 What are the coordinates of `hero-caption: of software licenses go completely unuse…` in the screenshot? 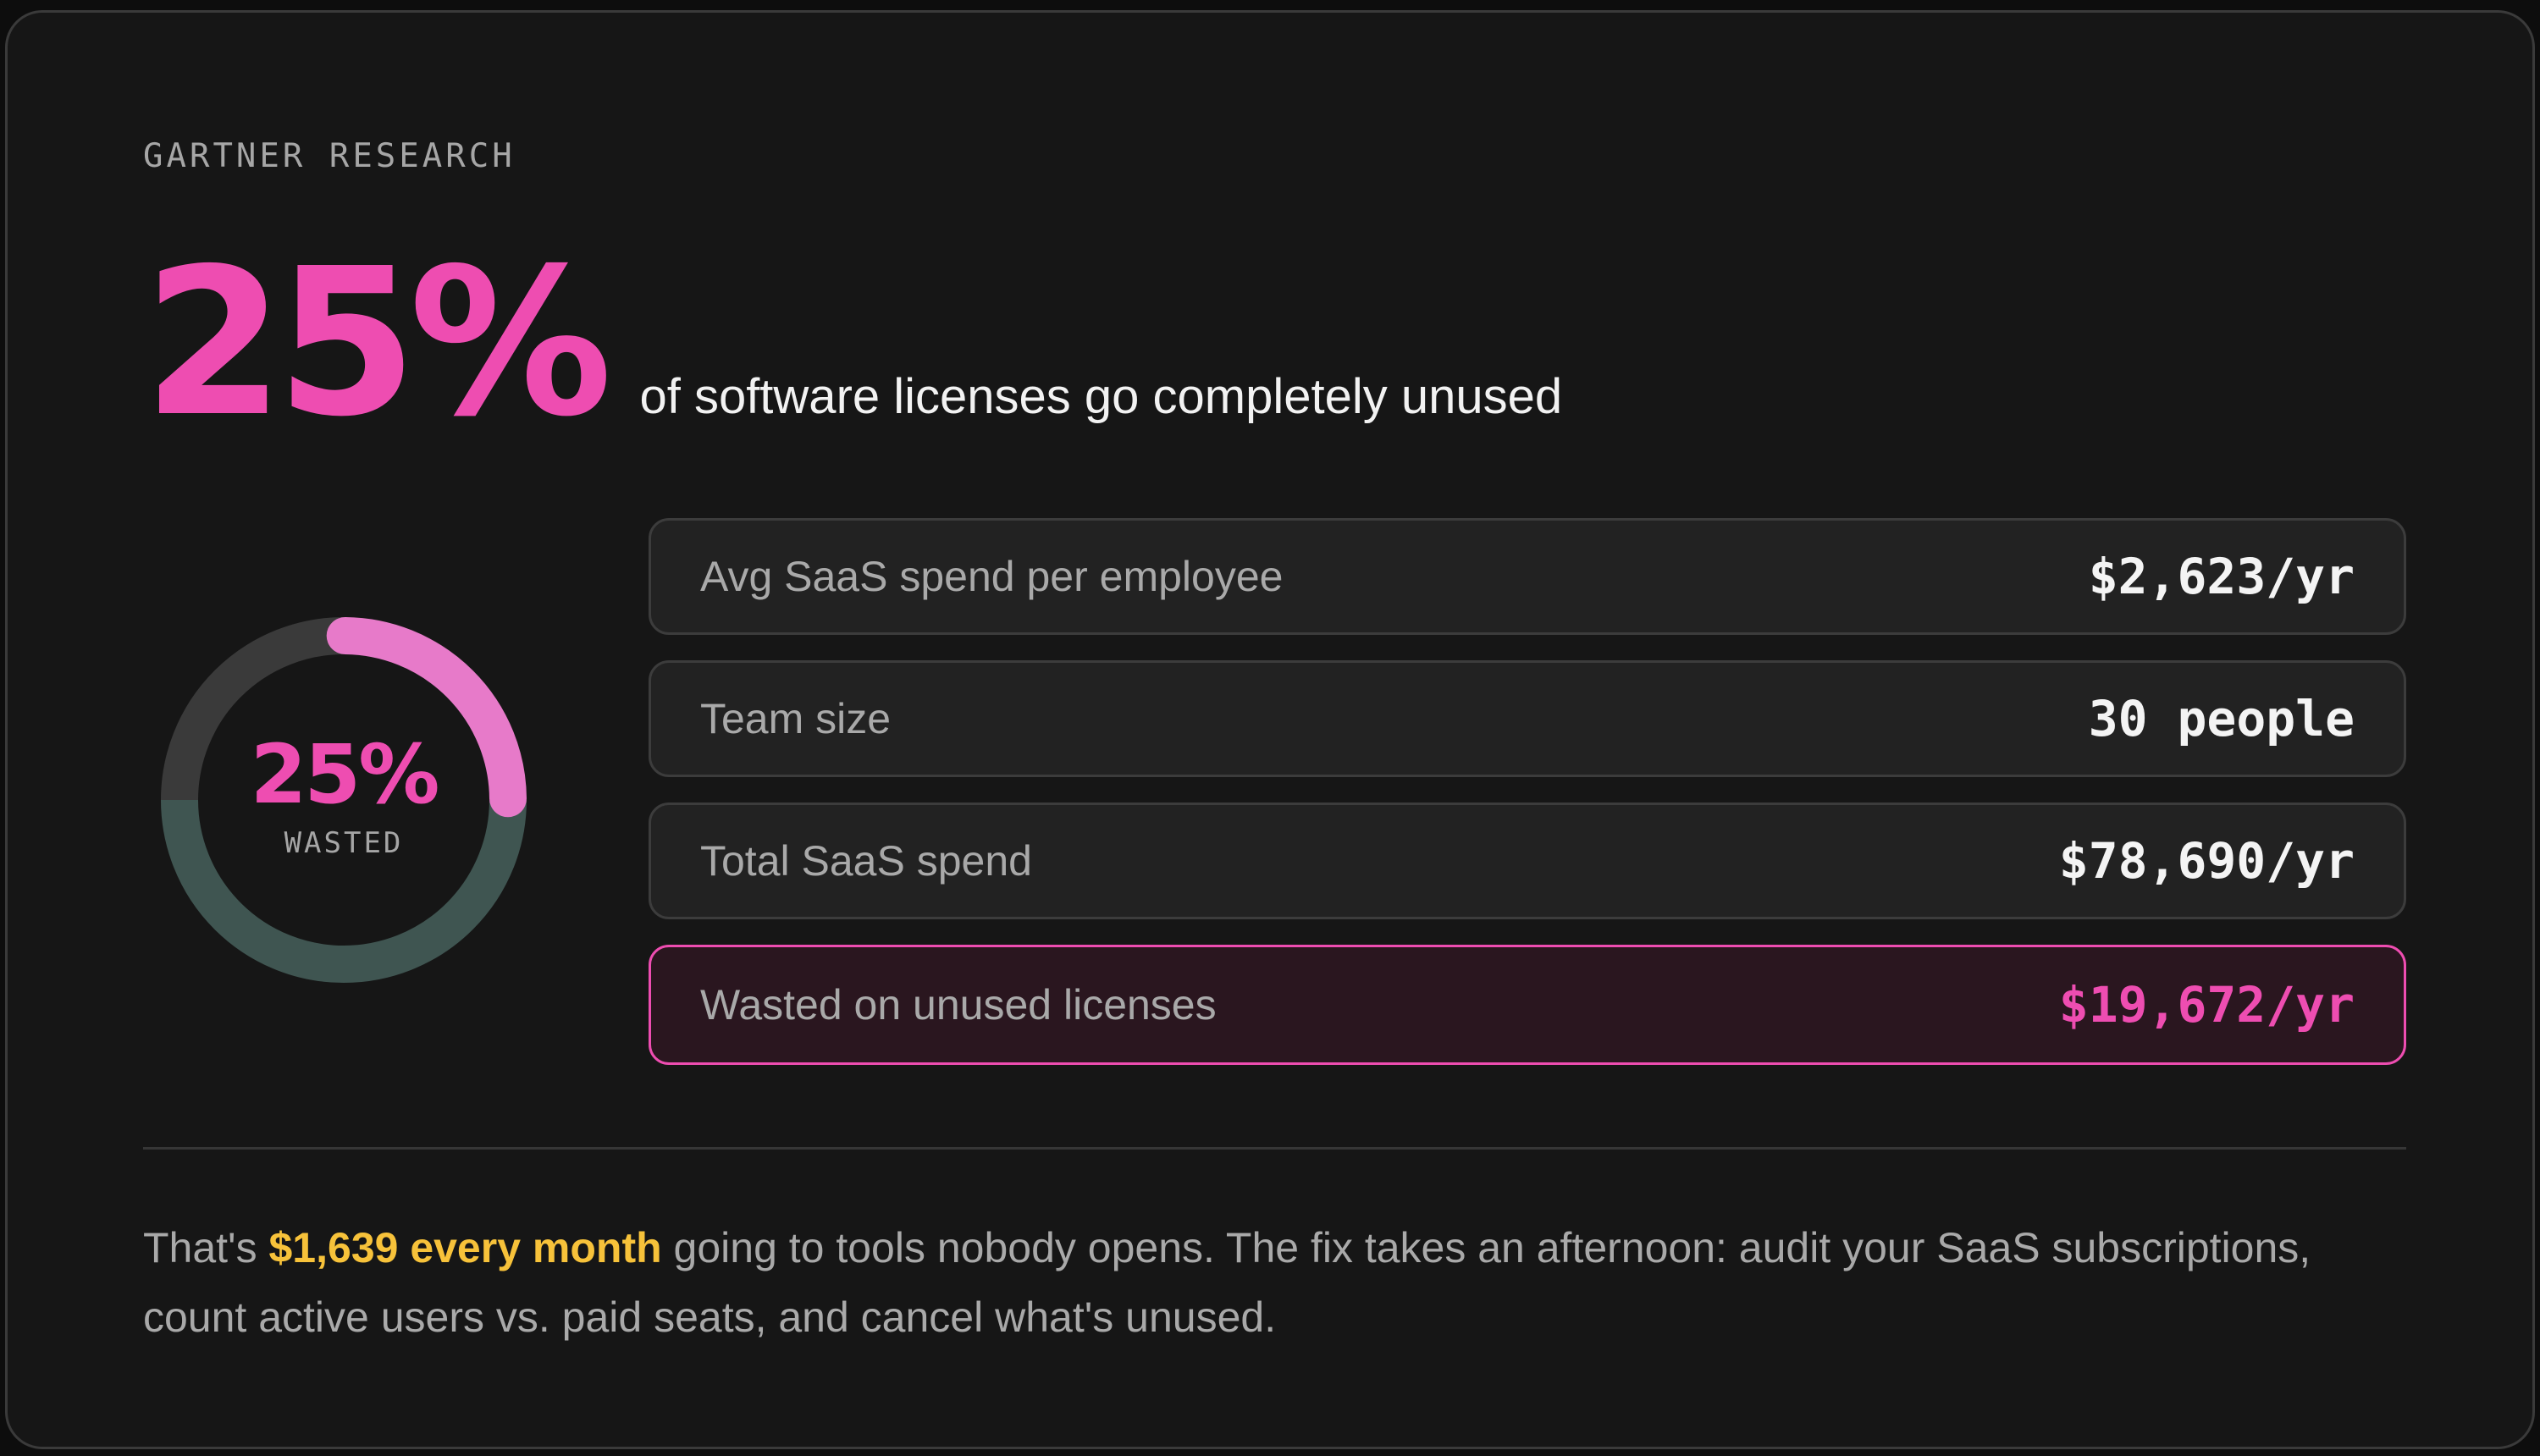 It's located at (1101, 396).